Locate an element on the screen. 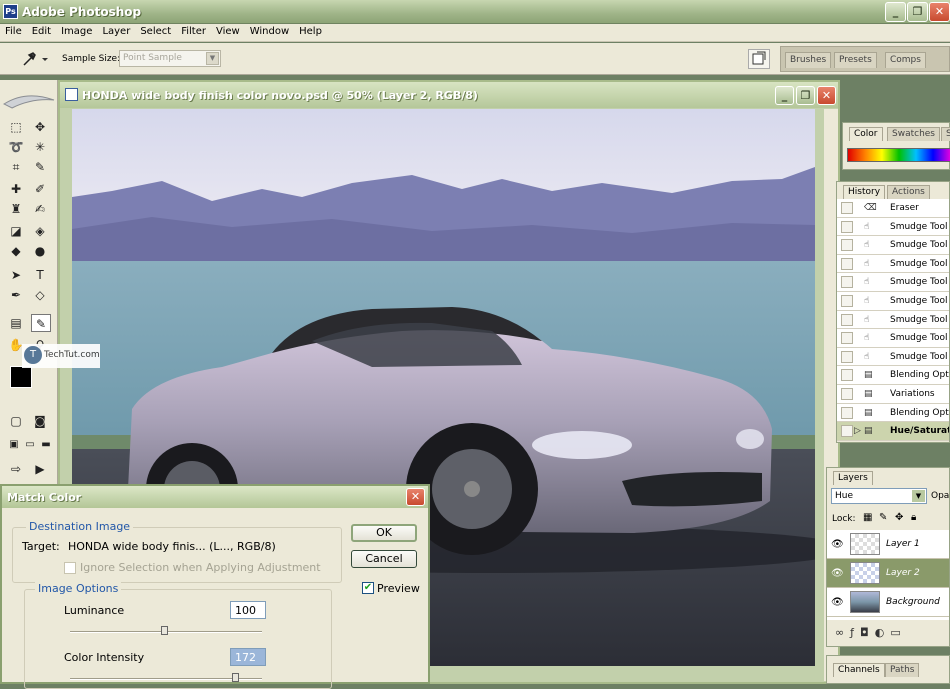  eyedropper-tool-icon: ✎ is located at coordinates (41, 323).